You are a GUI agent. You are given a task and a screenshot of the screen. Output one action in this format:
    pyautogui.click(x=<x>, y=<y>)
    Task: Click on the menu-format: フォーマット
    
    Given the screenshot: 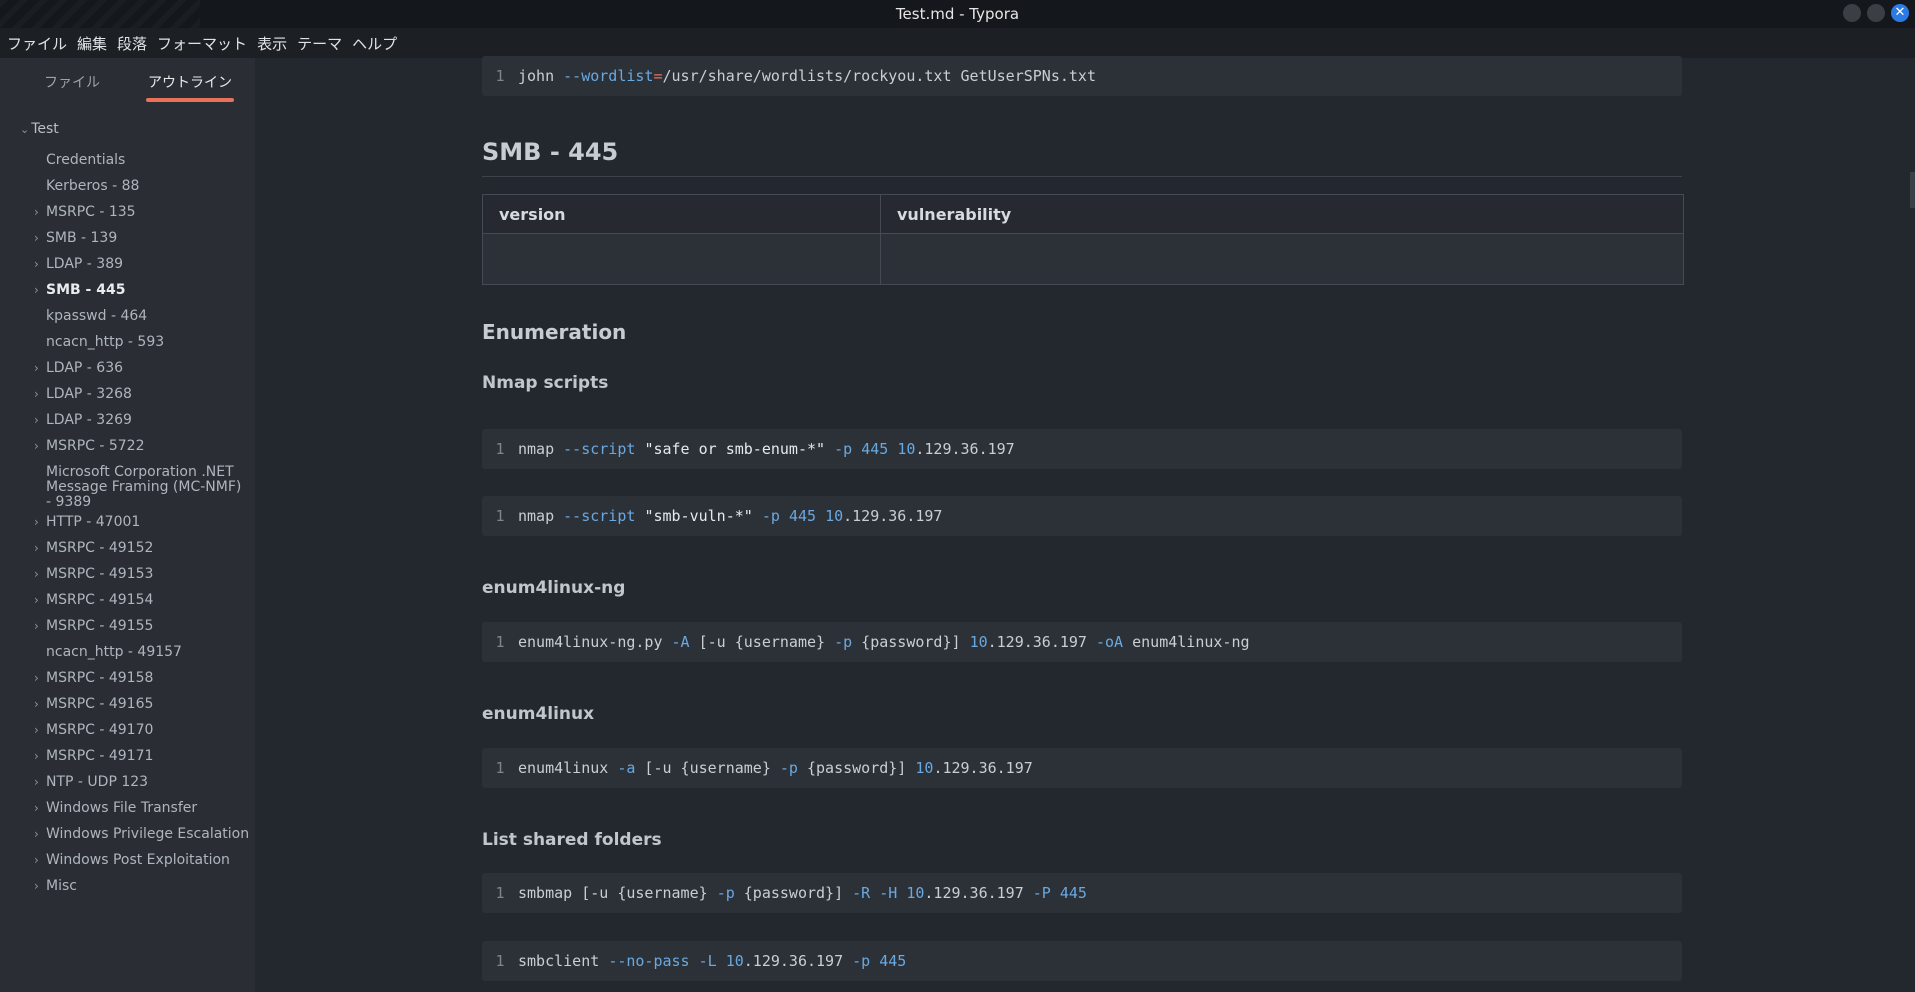 What is the action you would take?
    pyautogui.click(x=202, y=43)
    